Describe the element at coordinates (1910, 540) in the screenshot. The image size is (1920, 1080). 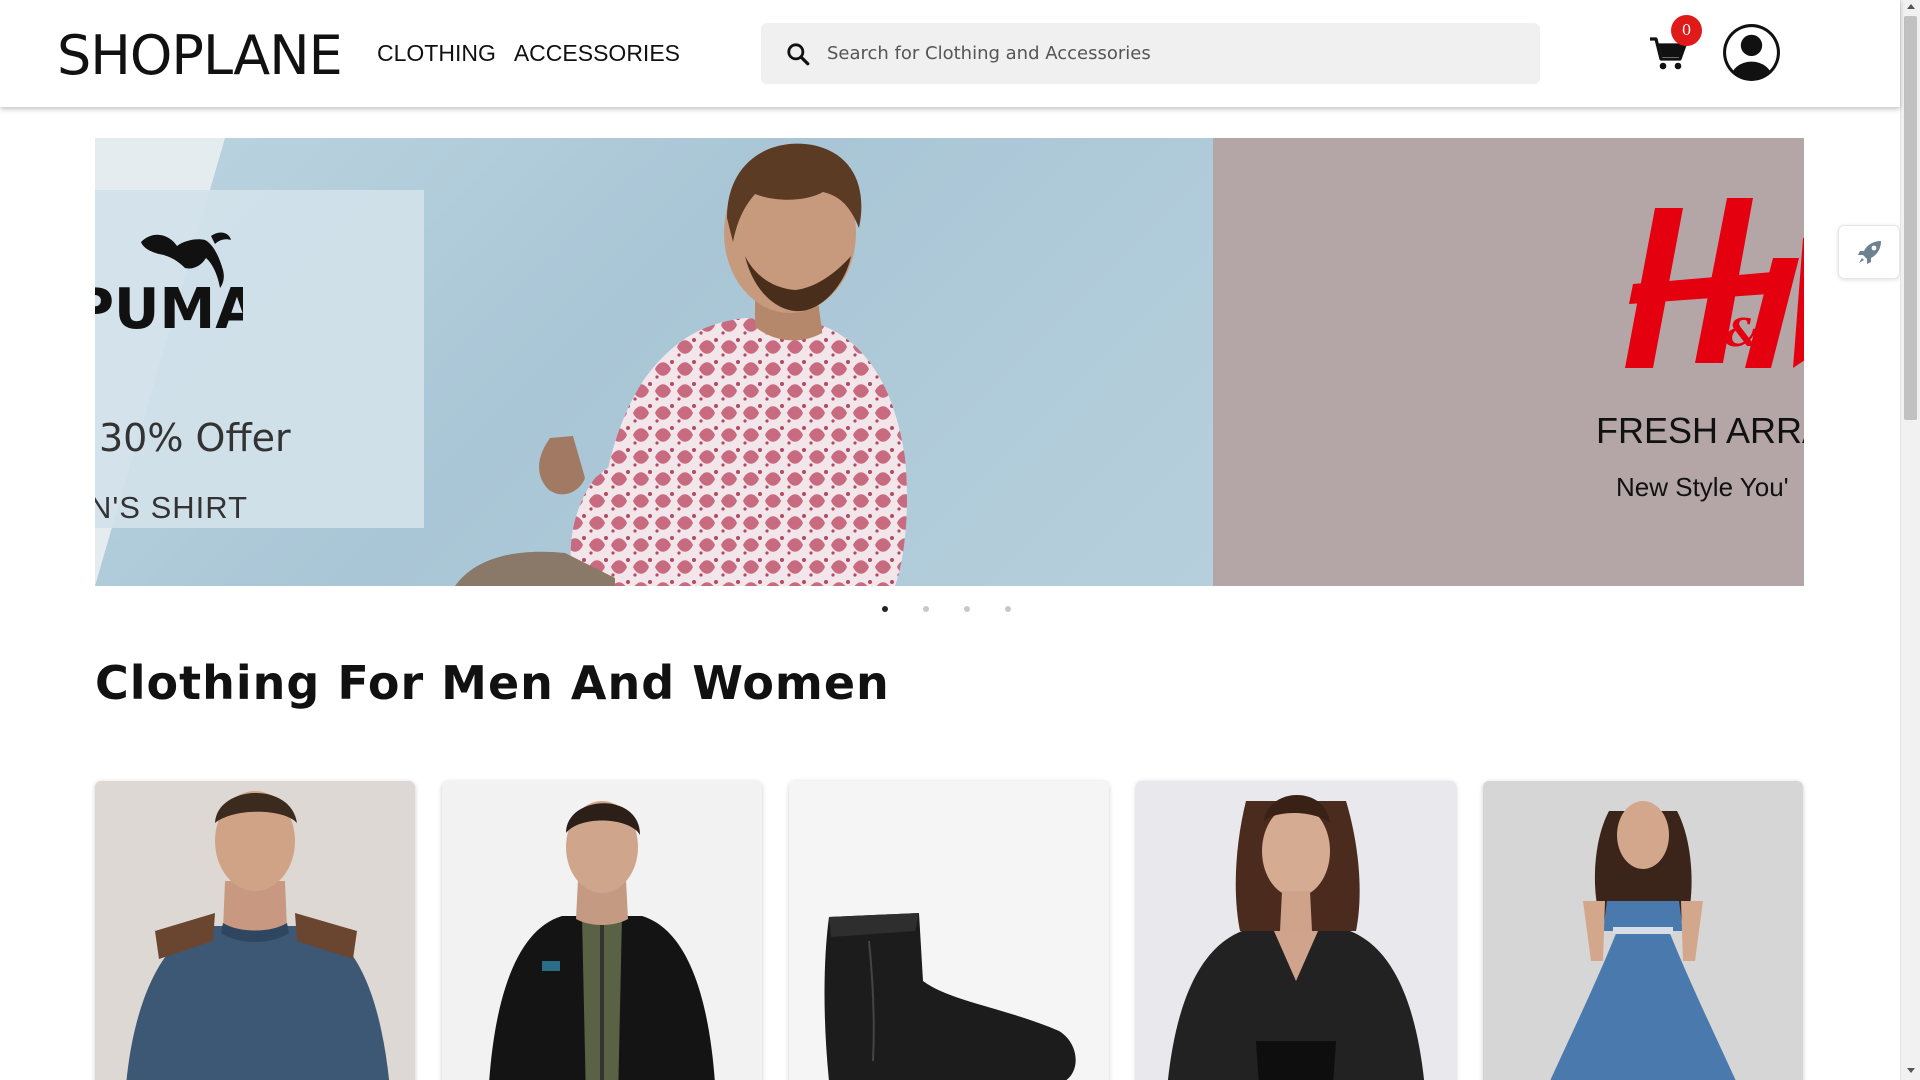
I see `vertical-scrollbar` at that location.